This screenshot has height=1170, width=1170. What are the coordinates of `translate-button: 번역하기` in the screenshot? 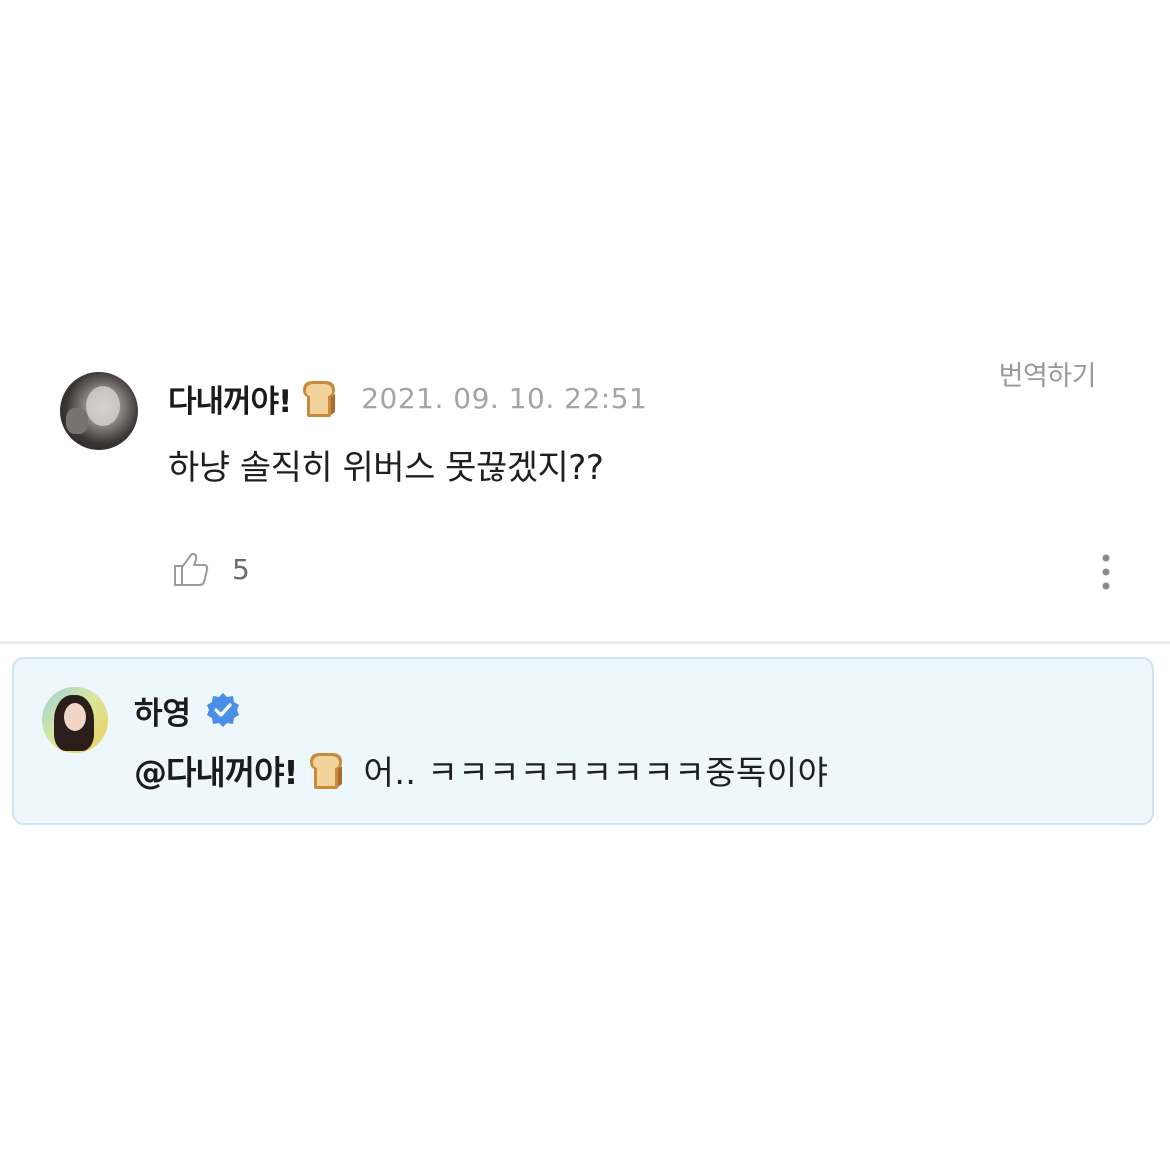 It's located at (1048, 373).